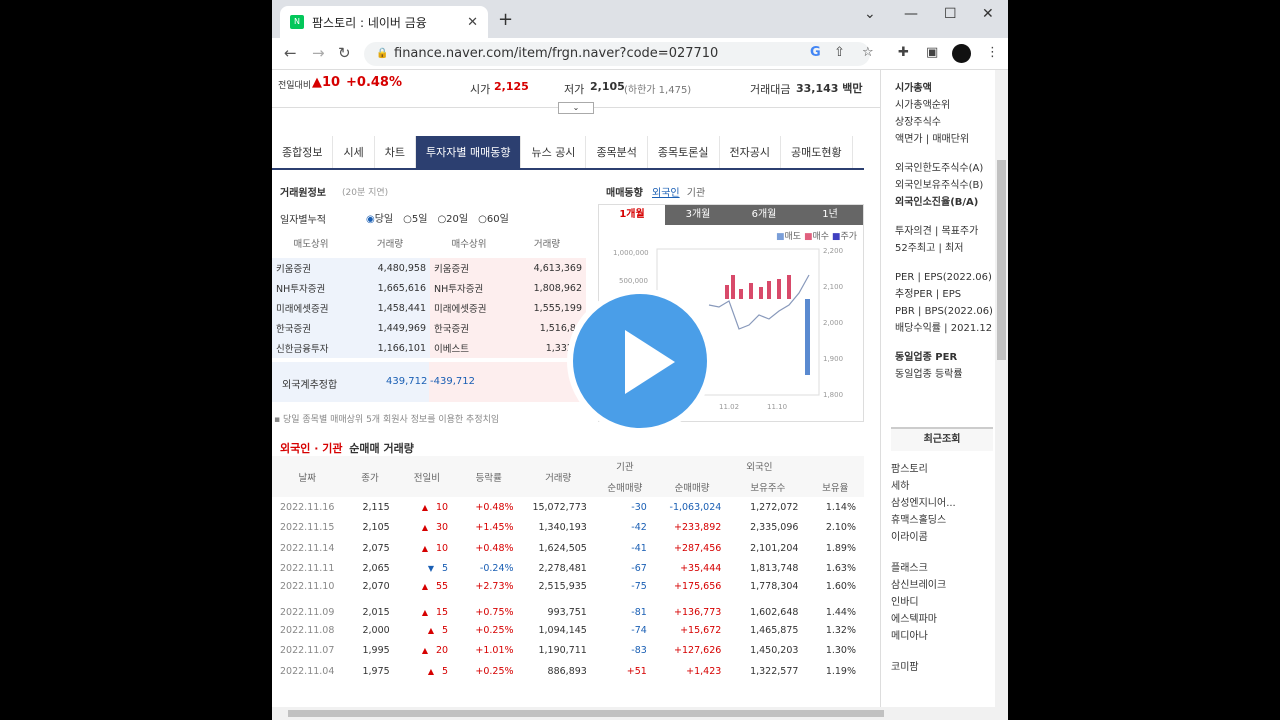 This screenshot has height=720, width=1280. Describe the element at coordinates (493, 217) in the screenshot. I see `radio-60d: ○60일` at that location.